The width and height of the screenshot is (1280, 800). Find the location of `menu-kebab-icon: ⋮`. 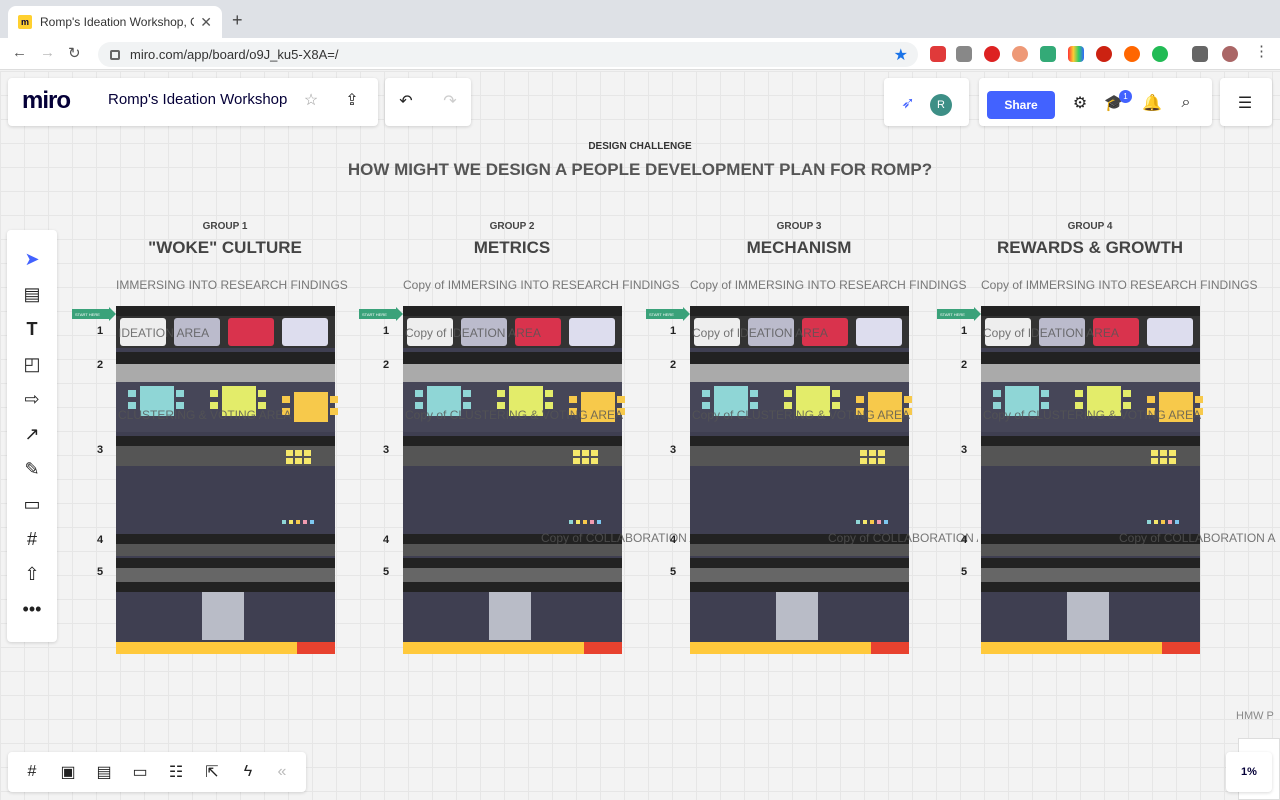

menu-kebab-icon: ⋮ is located at coordinates (1261, 51).